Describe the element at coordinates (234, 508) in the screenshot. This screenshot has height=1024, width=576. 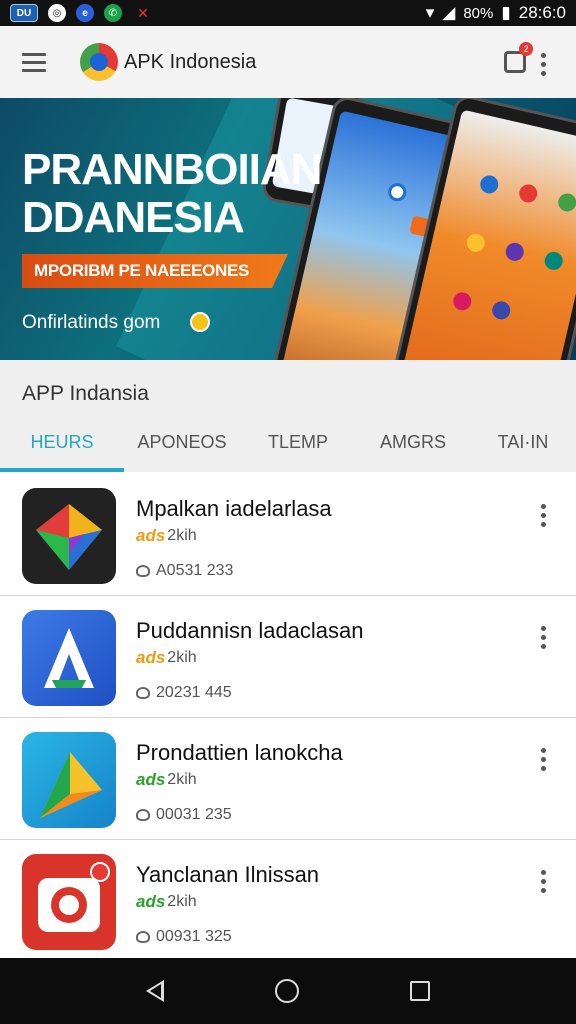
I see `app-name: Mpalkan iadelarlasa` at that location.